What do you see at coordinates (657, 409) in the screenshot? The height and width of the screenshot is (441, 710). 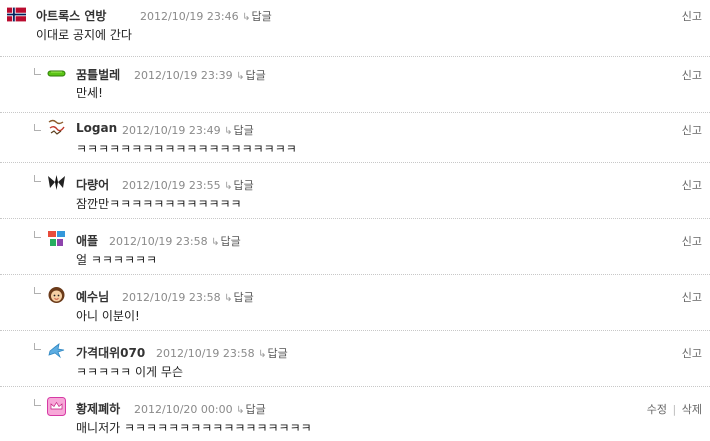 I see `edit-button: 수정` at bounding box center [657, 409].